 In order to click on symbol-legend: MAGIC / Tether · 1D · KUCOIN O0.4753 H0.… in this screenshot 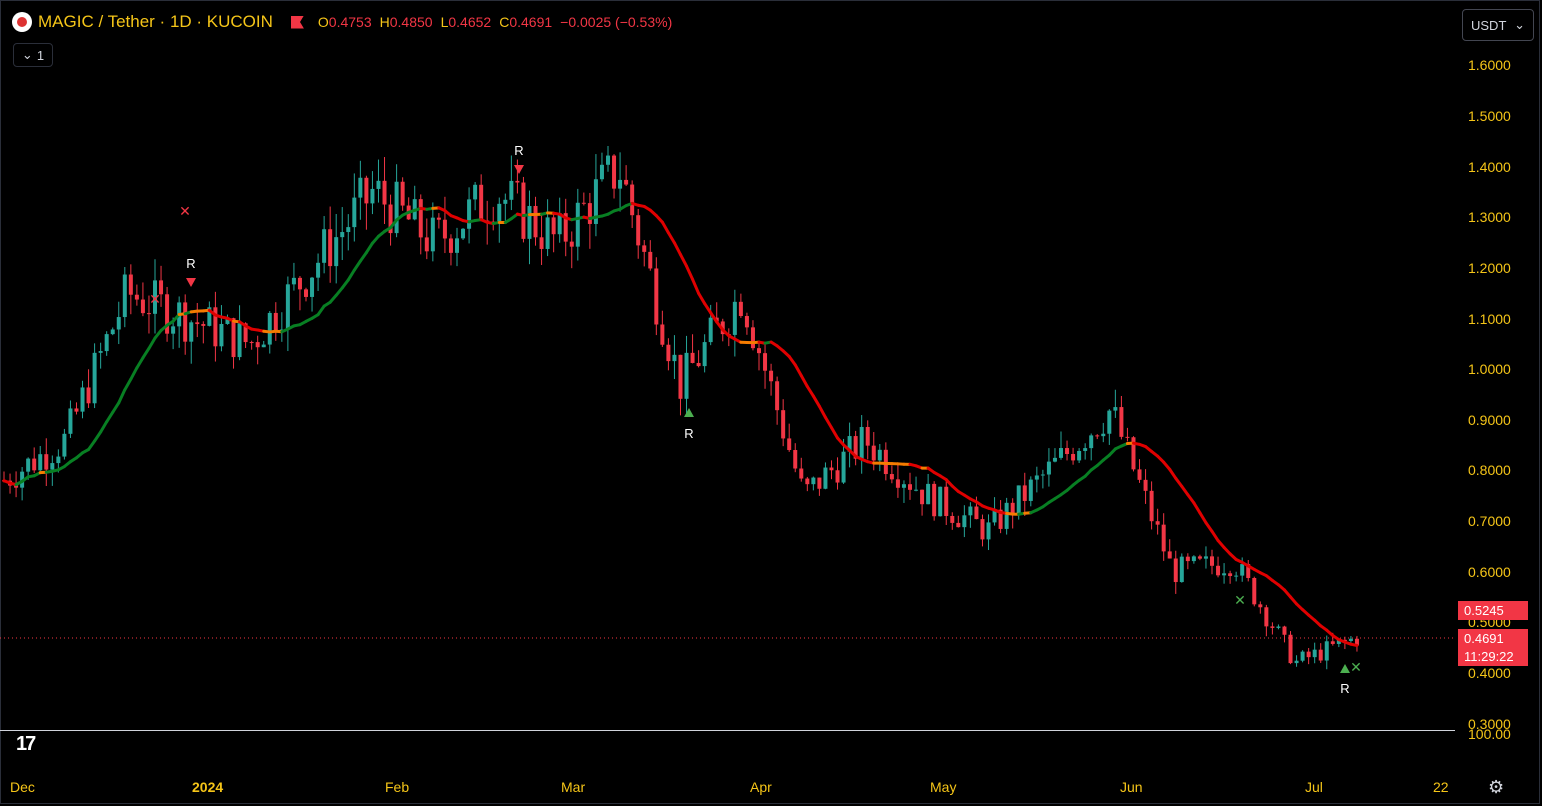, I will do `click(342, 22)`.